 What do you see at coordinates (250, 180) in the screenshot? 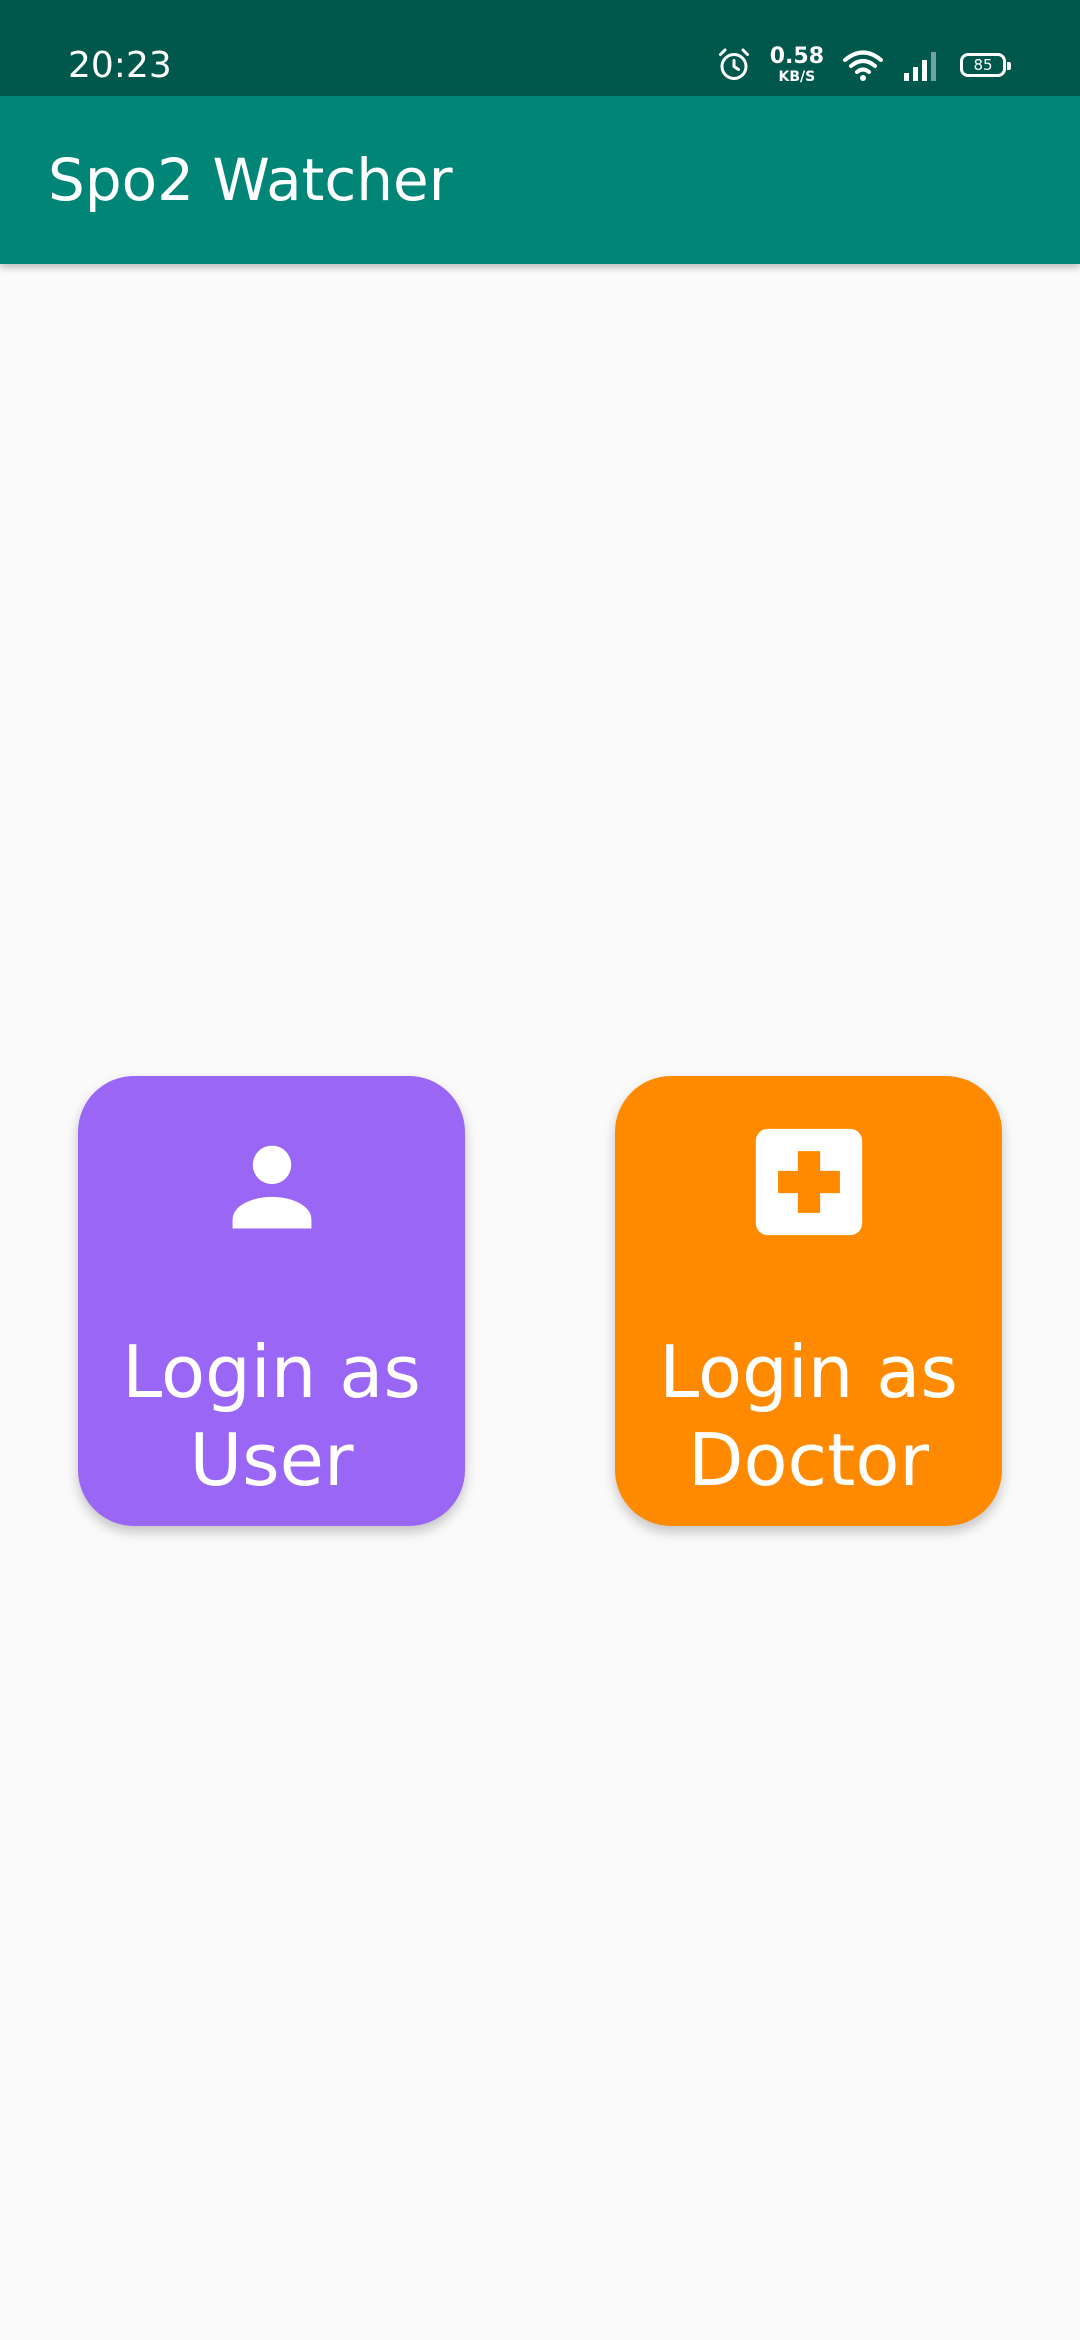
I see `app-title: Spo2 Watcher` at bounding box center [250, 180].